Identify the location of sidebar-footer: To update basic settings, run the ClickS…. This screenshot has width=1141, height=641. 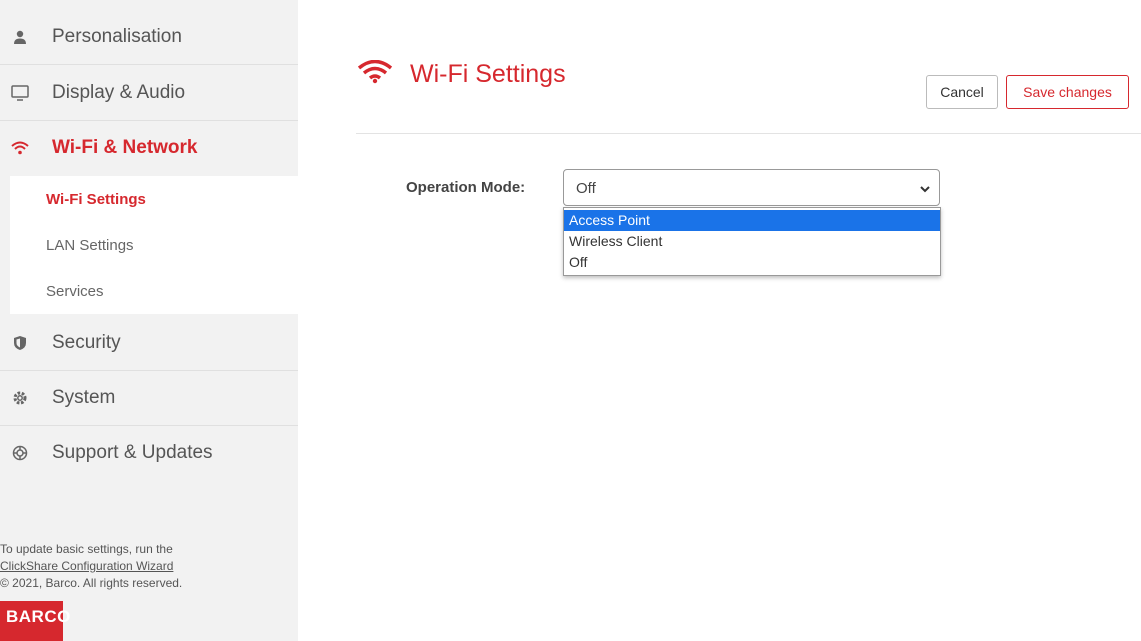
(130, 566).